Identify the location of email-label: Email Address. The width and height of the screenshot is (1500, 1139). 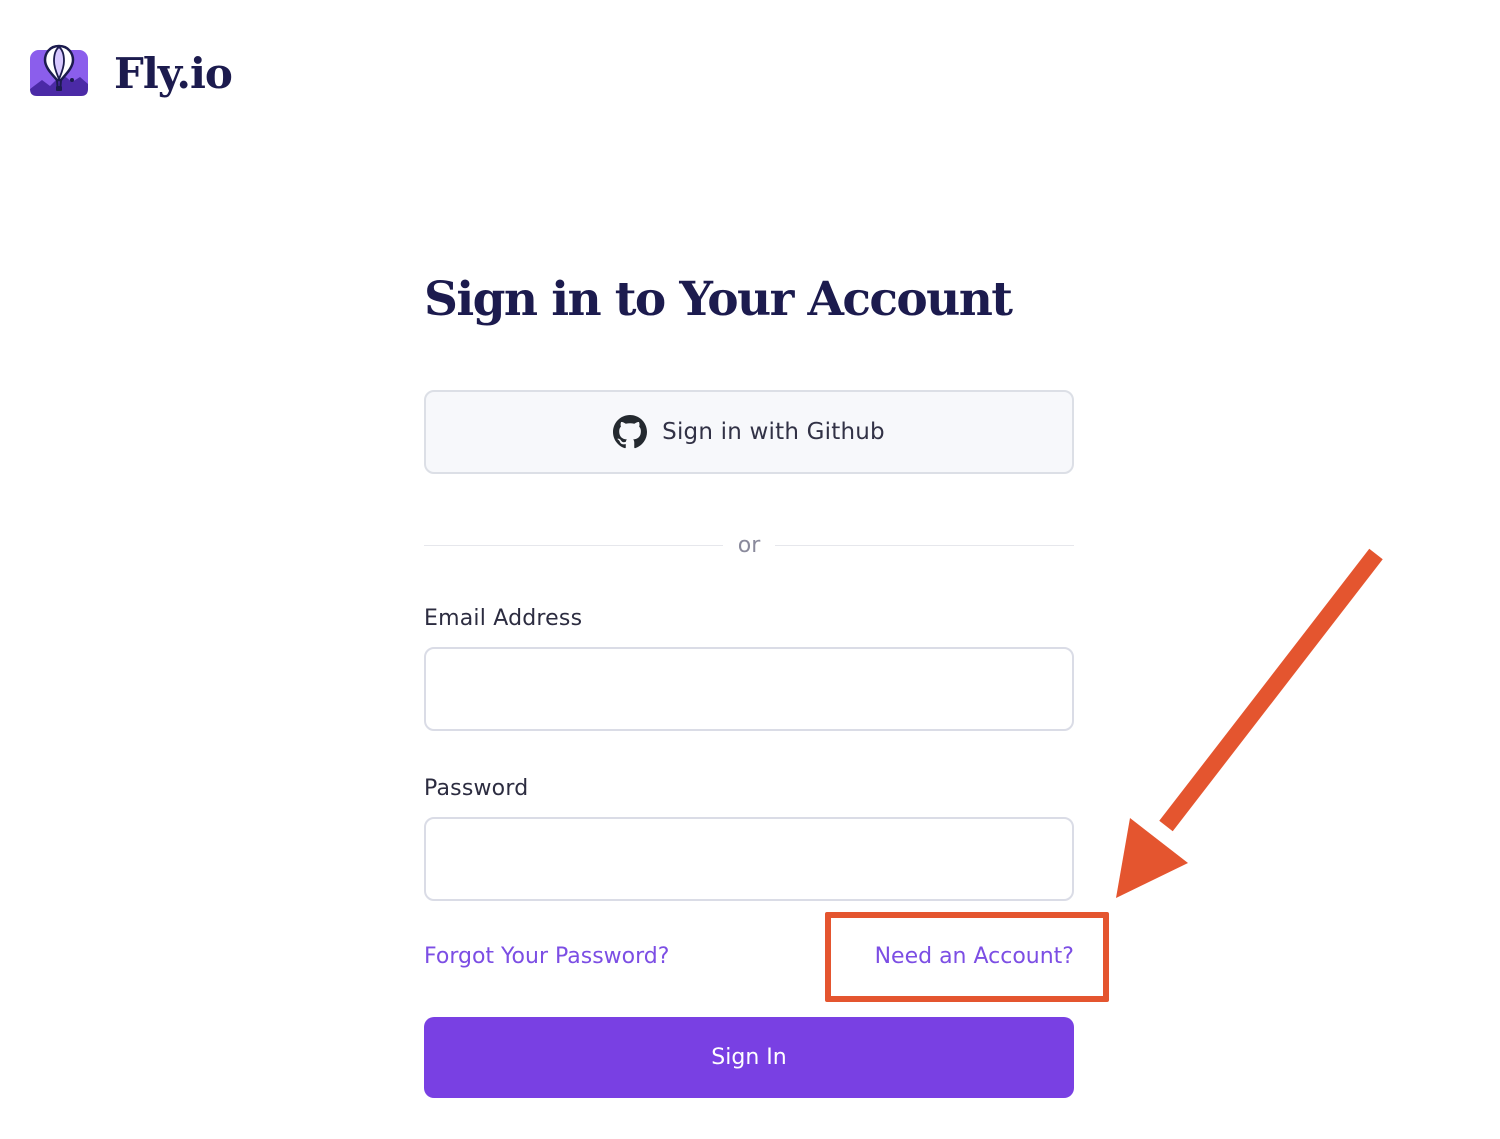
(503, 618).